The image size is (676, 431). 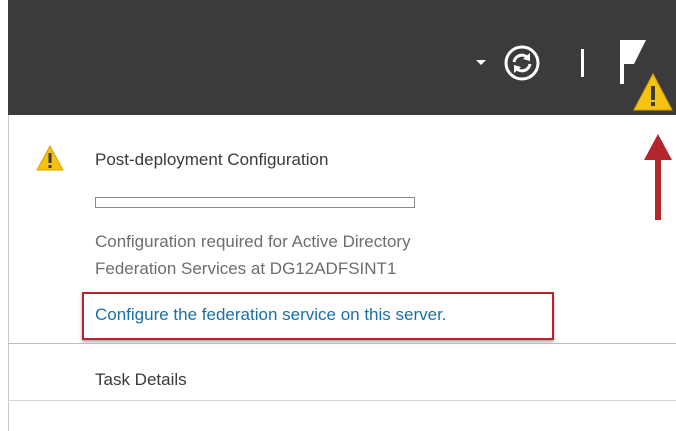 I want to click on panel-border, so click(x=8, y=273).